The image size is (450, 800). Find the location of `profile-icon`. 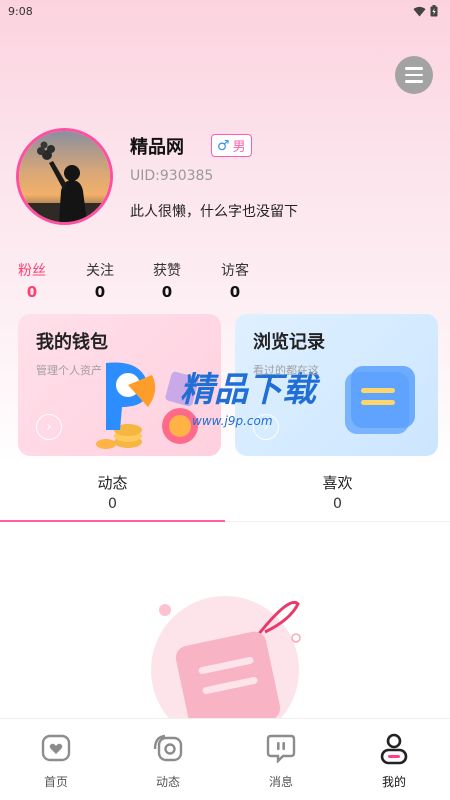

profile-icon is located at coordinates (394, 749).